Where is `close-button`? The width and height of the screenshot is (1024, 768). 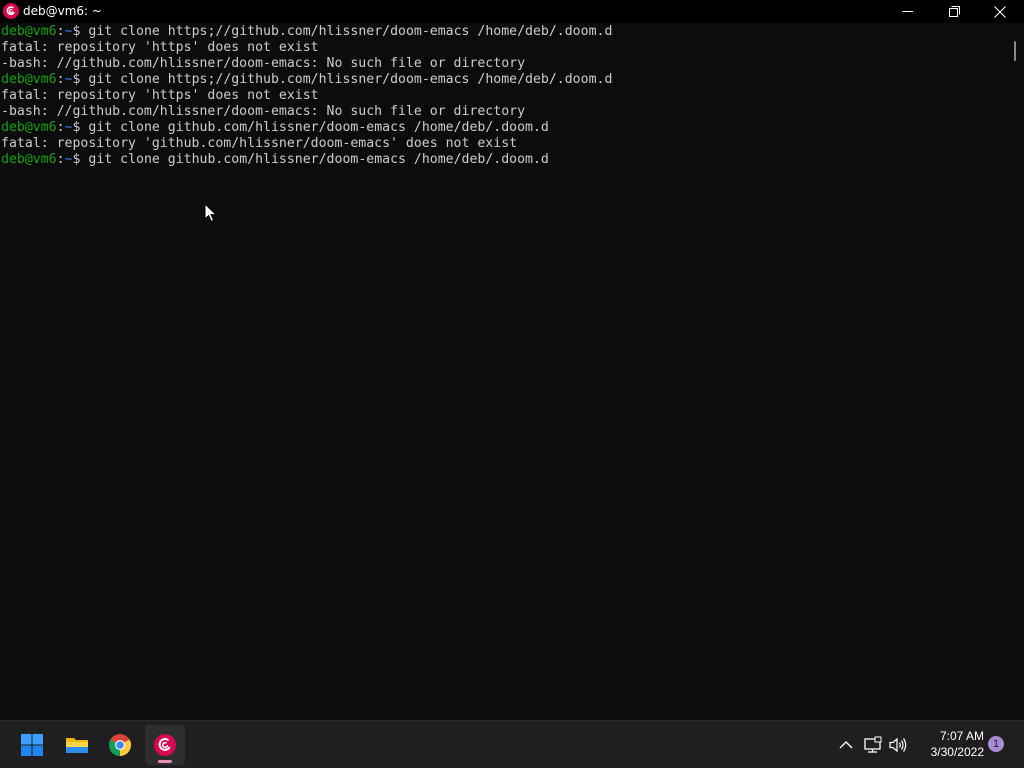 close-button is located at coordinates (1000, 11).